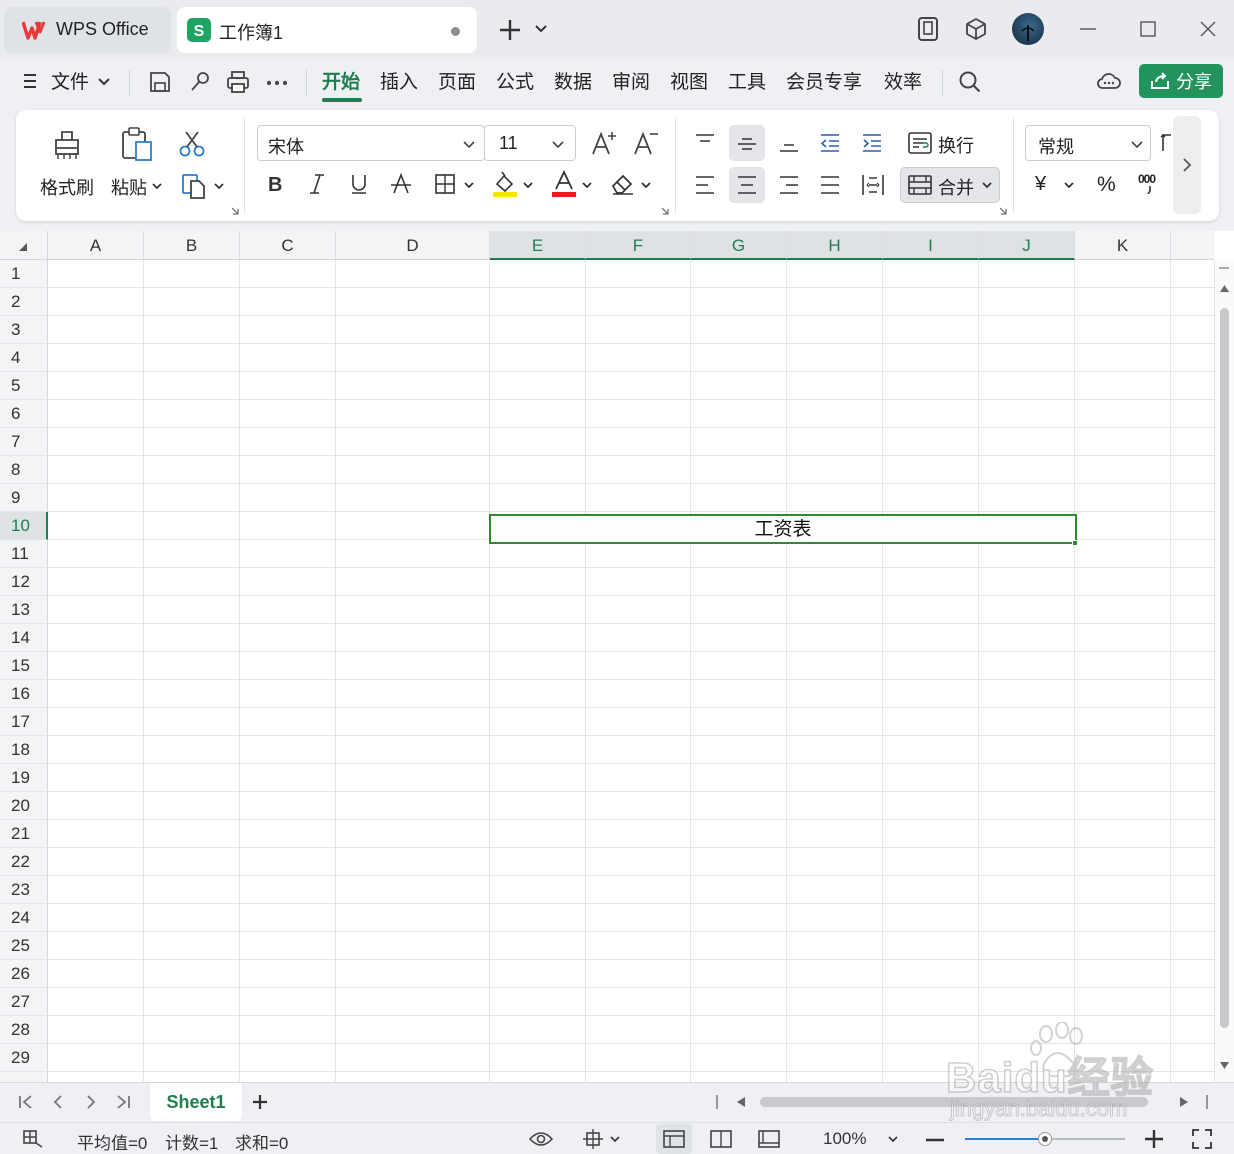 The height and width of the screenshot is (1154, 1234). I want to click on percent-format-button: %, so click(1106, 185).